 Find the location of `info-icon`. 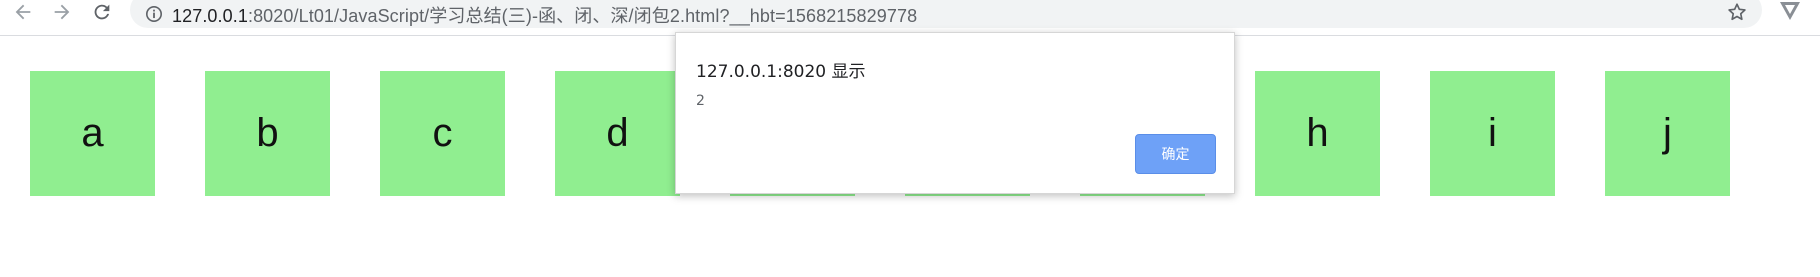

info-icon is located at coordinates (154, 14).